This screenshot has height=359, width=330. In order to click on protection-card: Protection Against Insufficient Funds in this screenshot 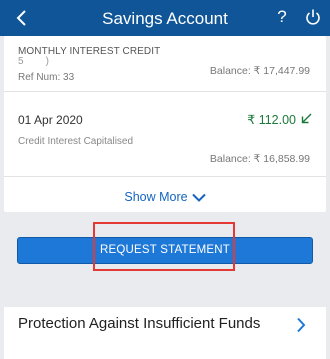, I will do `click(165, 333)`.